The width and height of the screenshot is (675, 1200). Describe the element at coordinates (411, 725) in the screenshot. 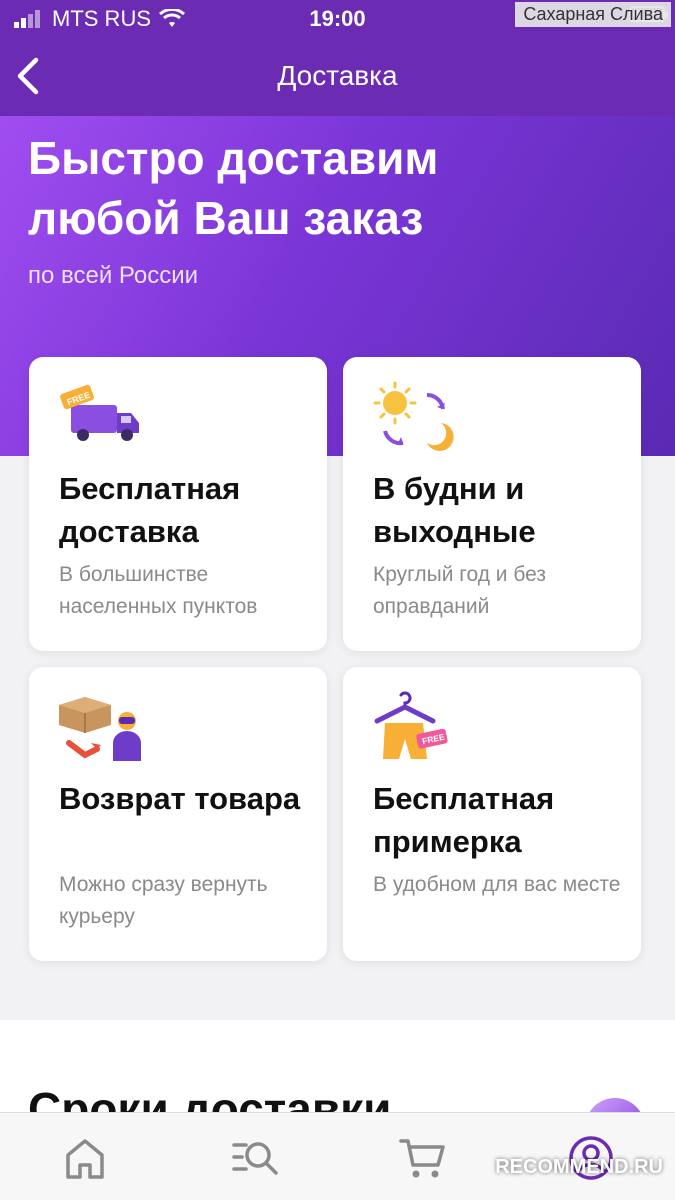

I see `hanger-clothes-icon: FREE` at that location.